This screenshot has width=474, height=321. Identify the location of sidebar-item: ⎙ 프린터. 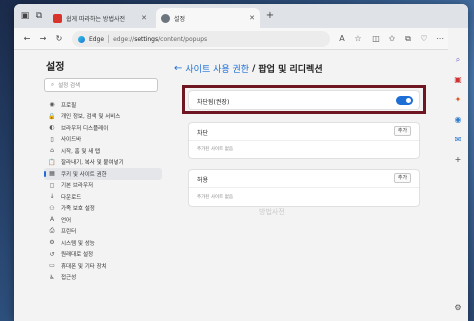
(103, 232).